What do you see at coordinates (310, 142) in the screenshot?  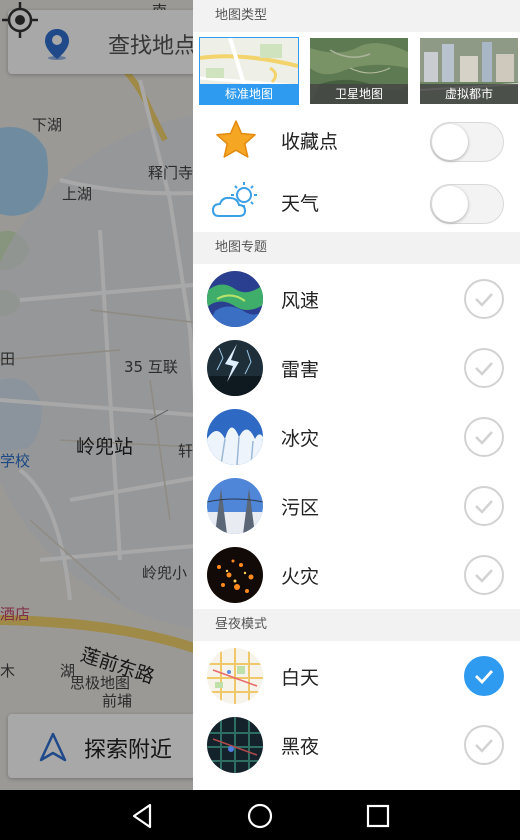 I see `favorites-label: 收藏点` at bounding box center [310, 142].